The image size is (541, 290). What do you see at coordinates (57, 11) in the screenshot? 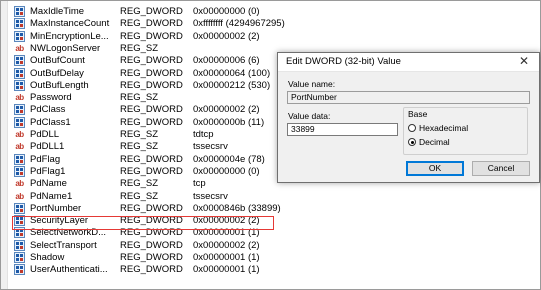
I see `value-name: MaxIdleTime` at bounding box center [57, 11].